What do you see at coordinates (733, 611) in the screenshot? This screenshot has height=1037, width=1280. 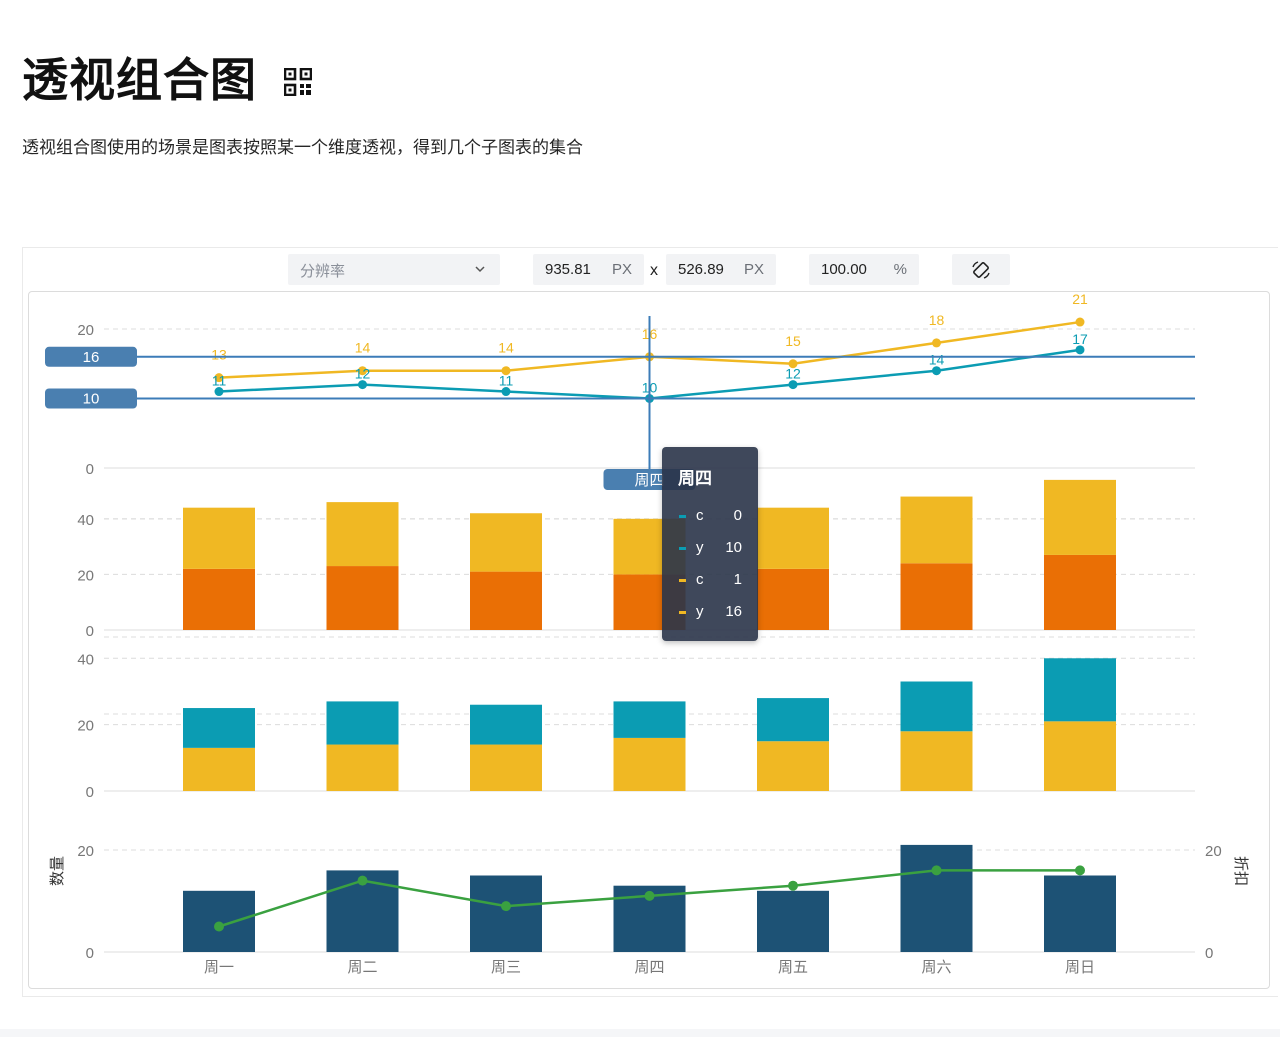 I see `tooltip-value: 16` at bounding box center [733, 611].